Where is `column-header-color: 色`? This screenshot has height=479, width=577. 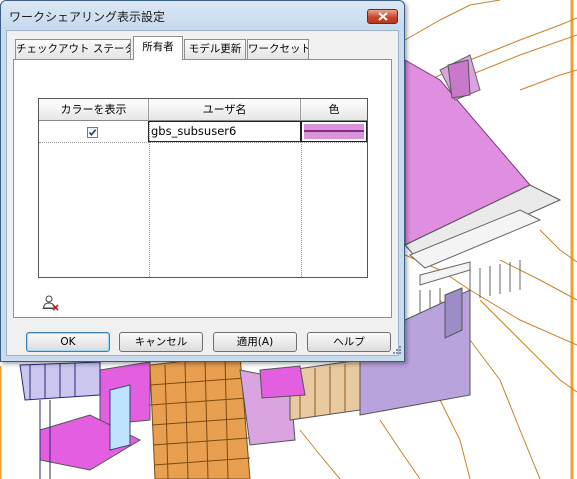 column-header-color: 色 is located at coordinates (334, 110).